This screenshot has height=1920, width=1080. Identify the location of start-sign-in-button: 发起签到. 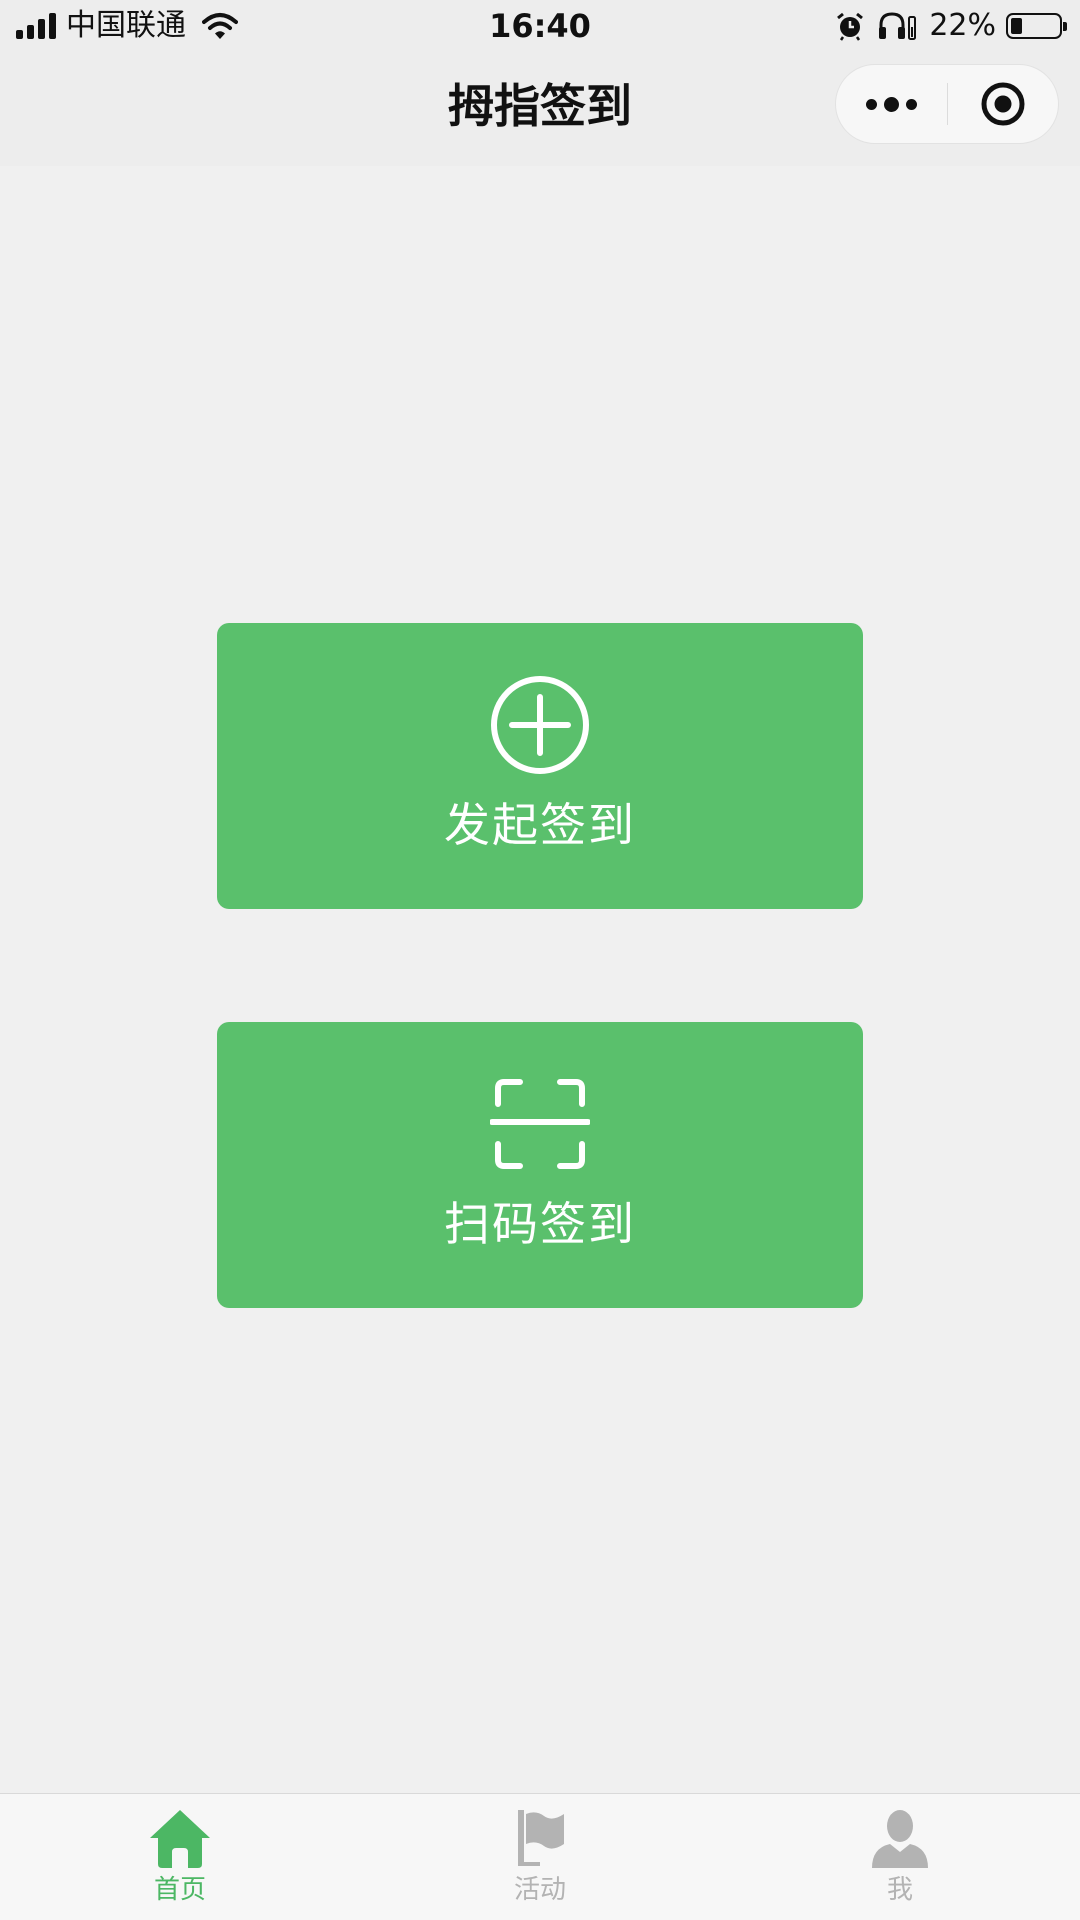
(540, 766).